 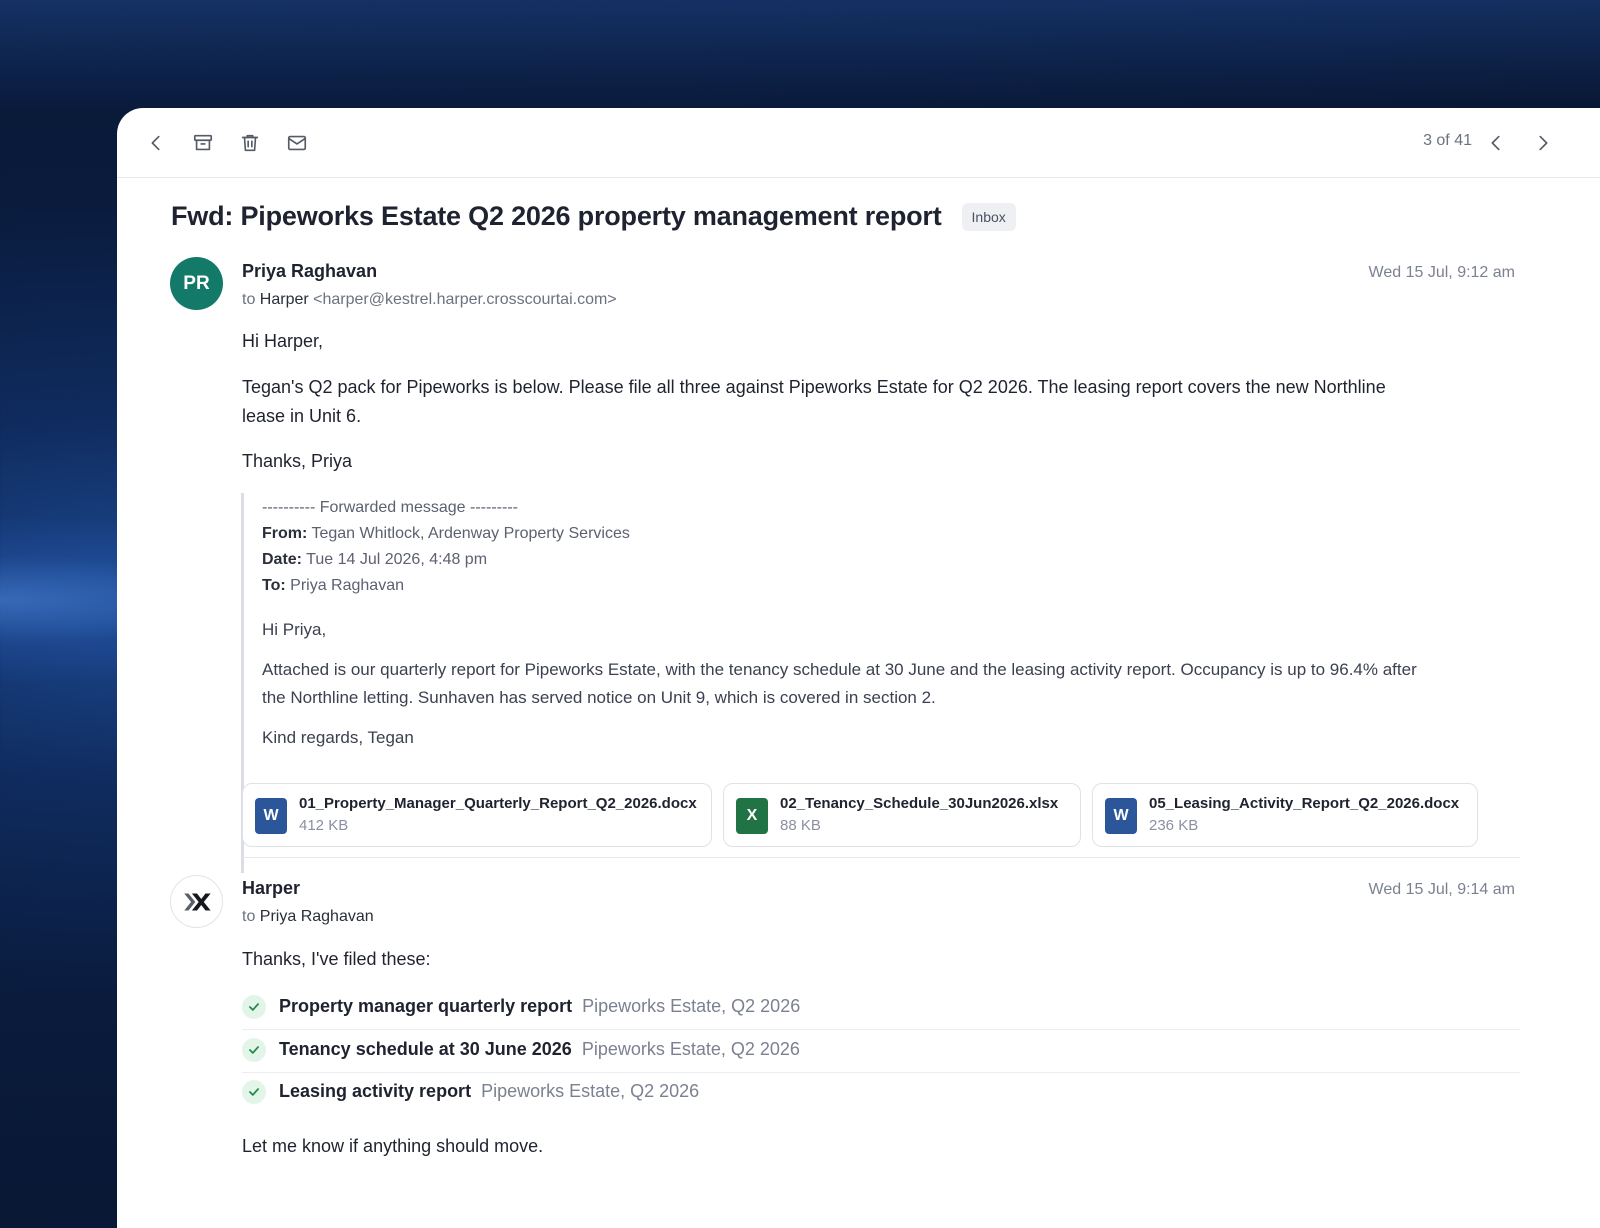 I want to click on trash-icon, so click(x=250, y=143).